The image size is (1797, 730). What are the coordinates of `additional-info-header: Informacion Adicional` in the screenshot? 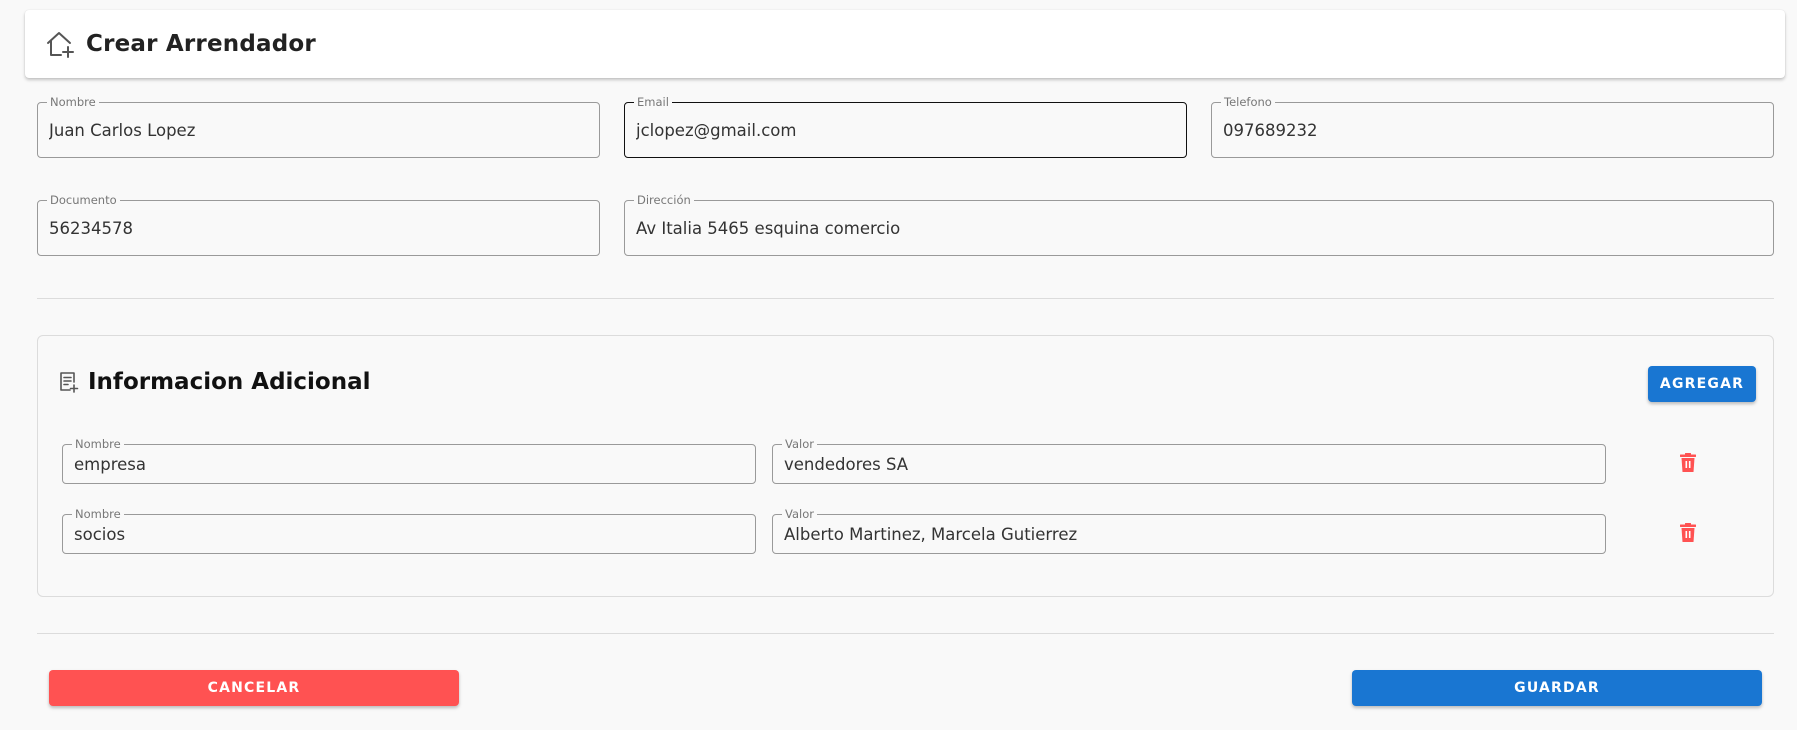 It's located at (213, 382).